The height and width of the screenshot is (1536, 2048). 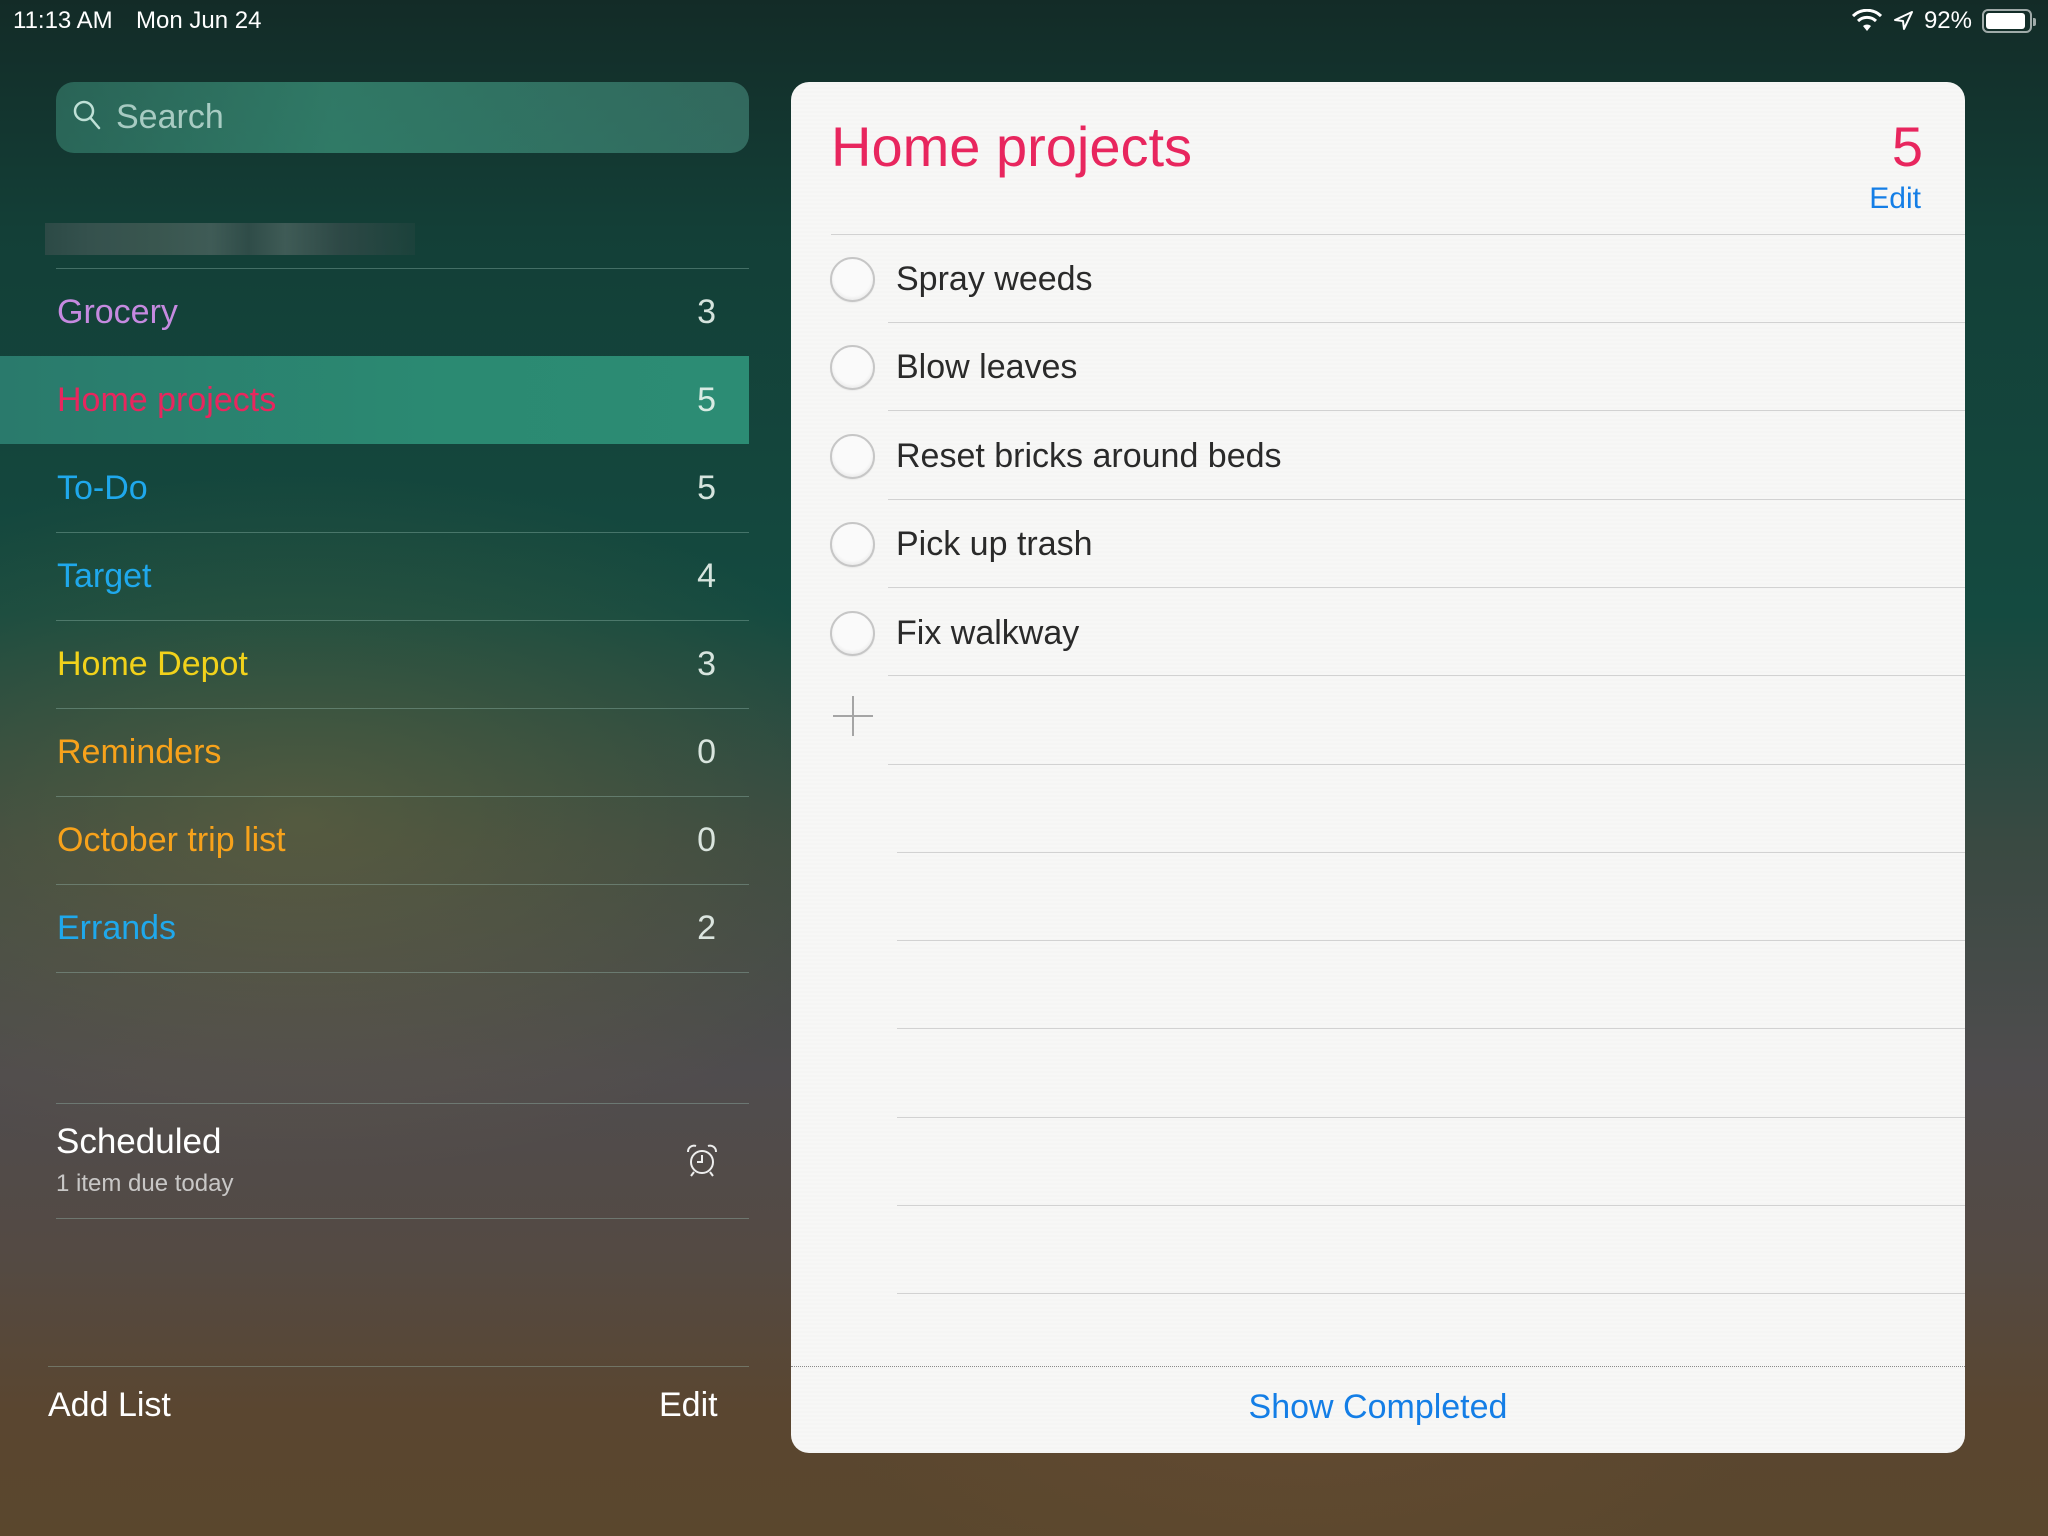 I want to click on plus-icon, so click(x=853, y=716).